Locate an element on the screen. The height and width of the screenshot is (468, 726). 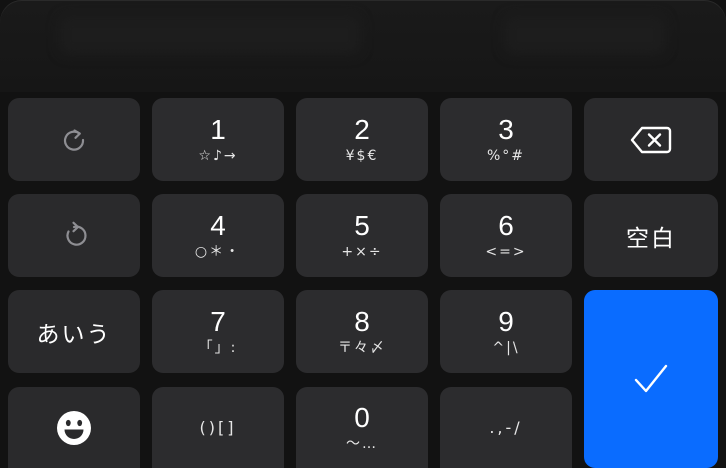
key-digit: 8 is located at coordinates (362, 321).